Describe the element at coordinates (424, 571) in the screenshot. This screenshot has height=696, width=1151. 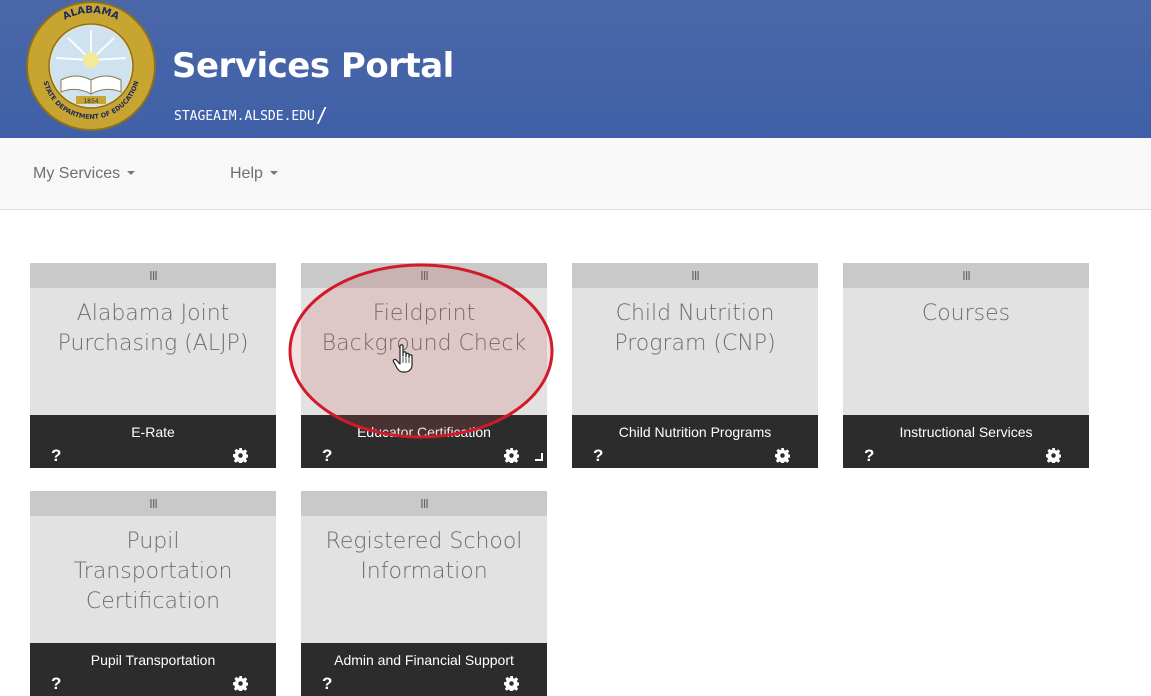
I see `tile-title-line: Information` at that location.